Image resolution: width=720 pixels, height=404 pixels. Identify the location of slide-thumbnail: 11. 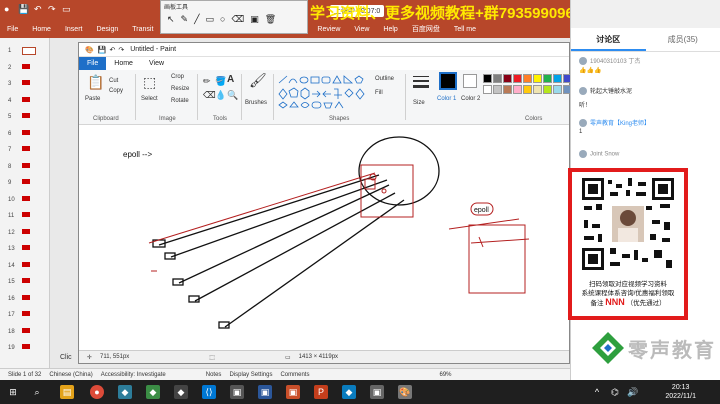
(25, 217).